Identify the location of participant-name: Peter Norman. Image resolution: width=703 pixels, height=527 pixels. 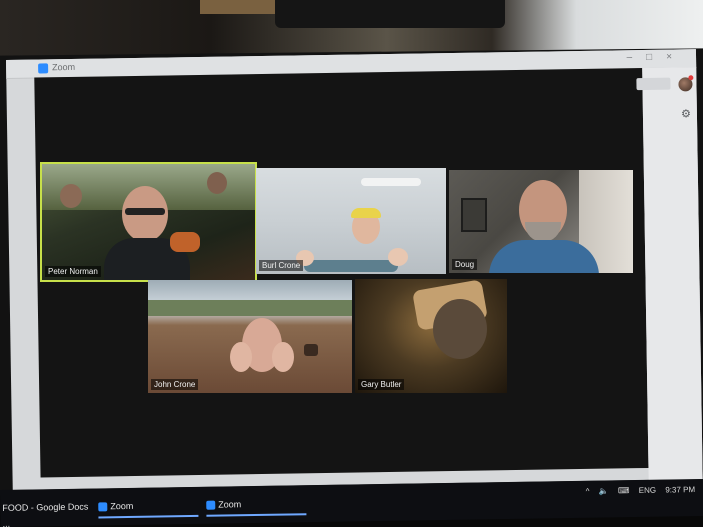
(73, 271).